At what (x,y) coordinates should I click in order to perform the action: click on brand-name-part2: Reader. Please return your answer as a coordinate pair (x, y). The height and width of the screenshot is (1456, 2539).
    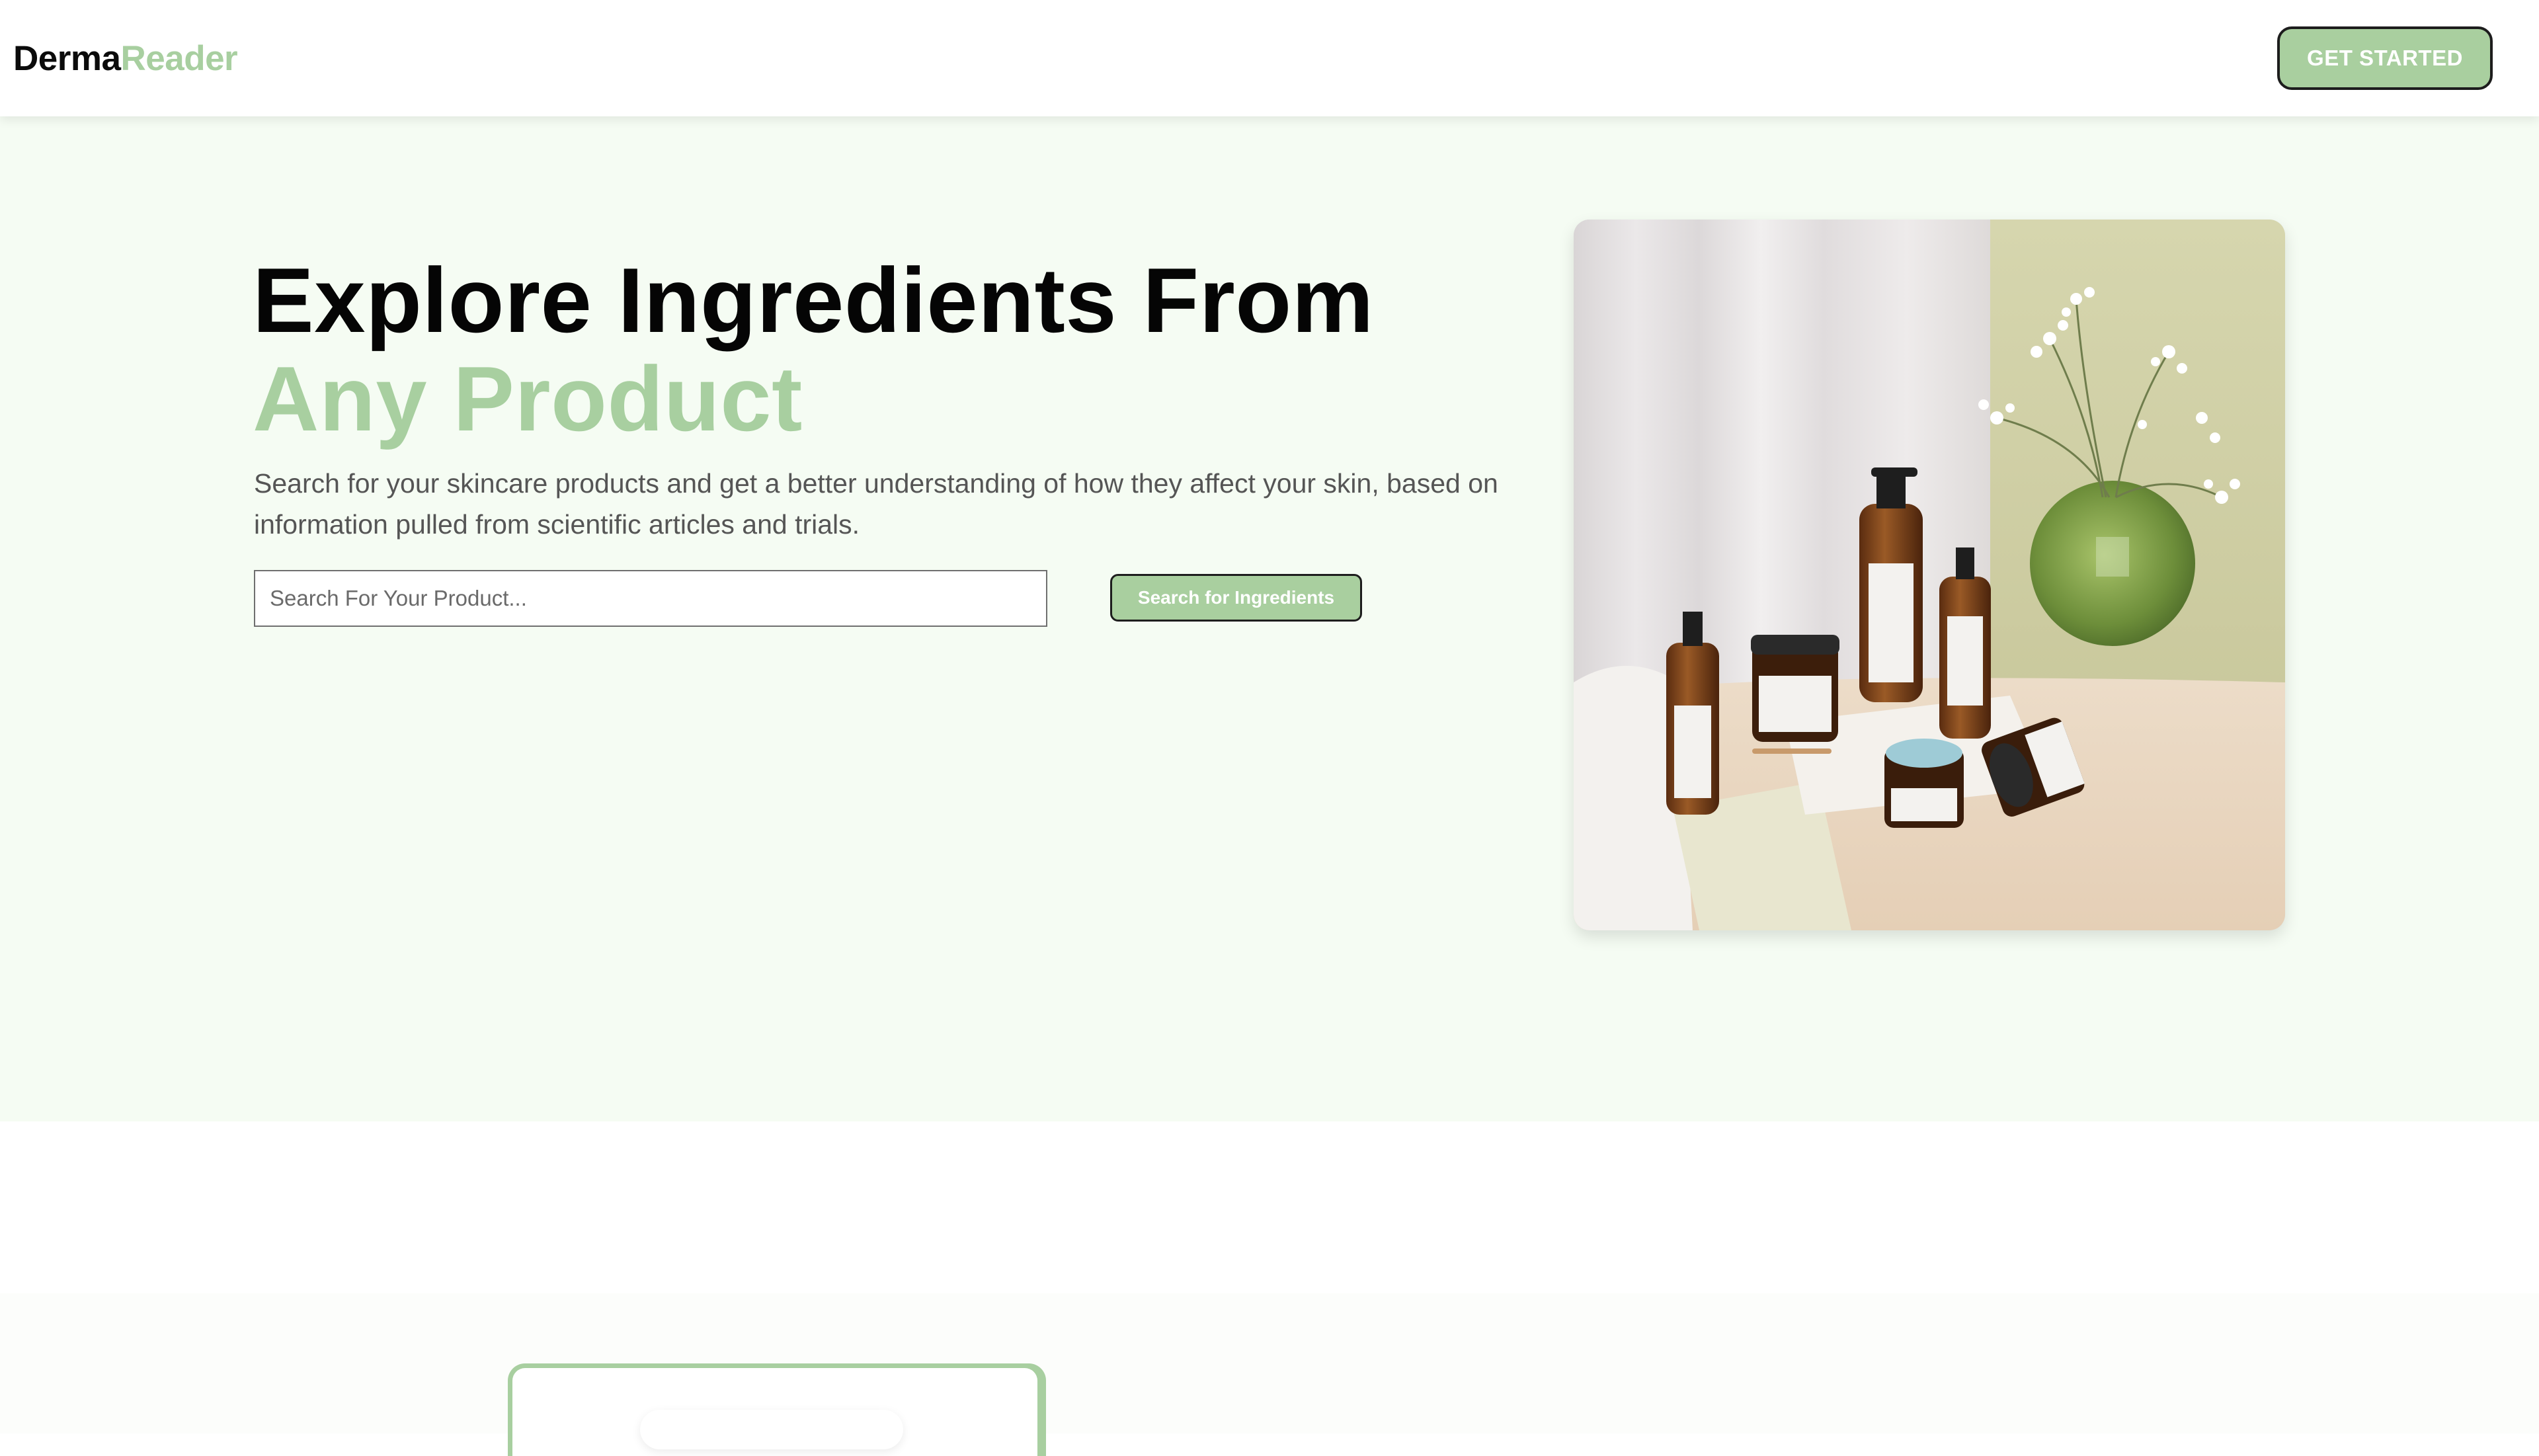
    Looking at the image, I should click on (179, 58).